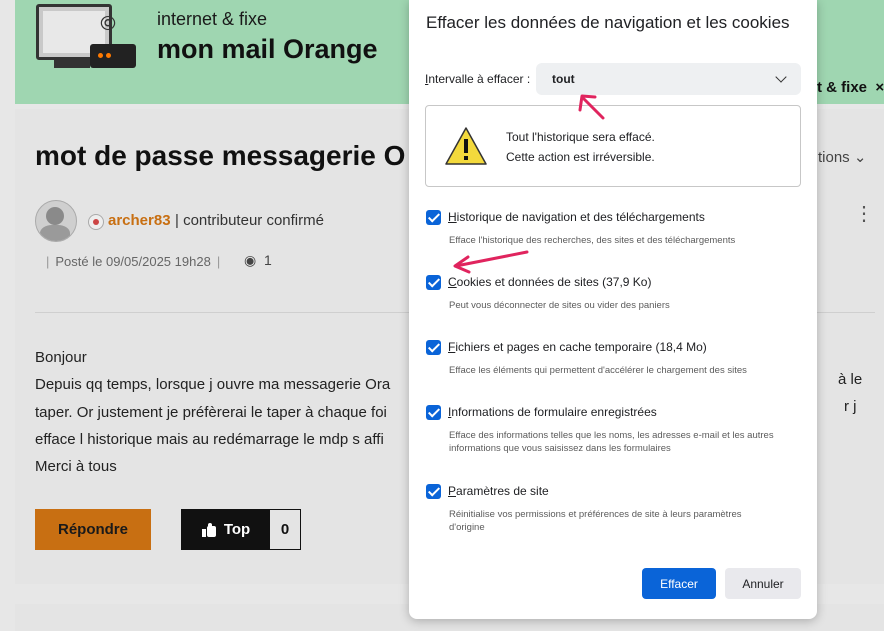  Describe the element at coordinates (237, 529) in the screenshot. I see `top-label: Top` at that location.